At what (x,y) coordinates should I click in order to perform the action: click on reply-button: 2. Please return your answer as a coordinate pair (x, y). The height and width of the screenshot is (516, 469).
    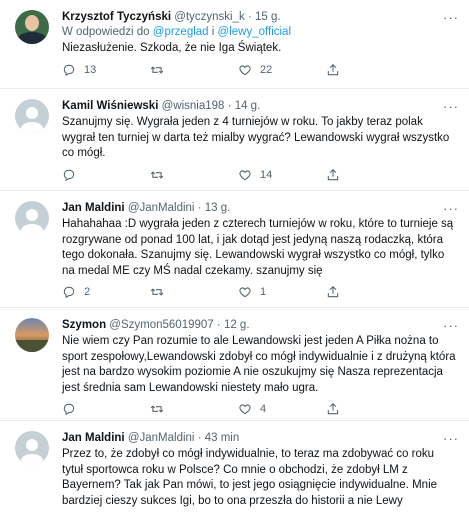
    Looking at the image, I should click on (106, 292).